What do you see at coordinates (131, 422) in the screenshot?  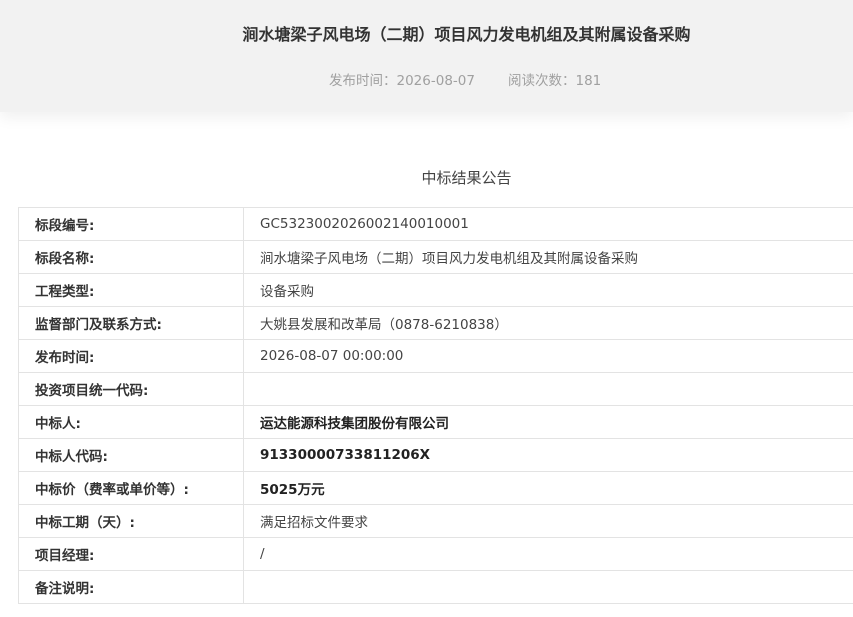 I see `row-label: 中标人:` at bounding box center [131, 422].